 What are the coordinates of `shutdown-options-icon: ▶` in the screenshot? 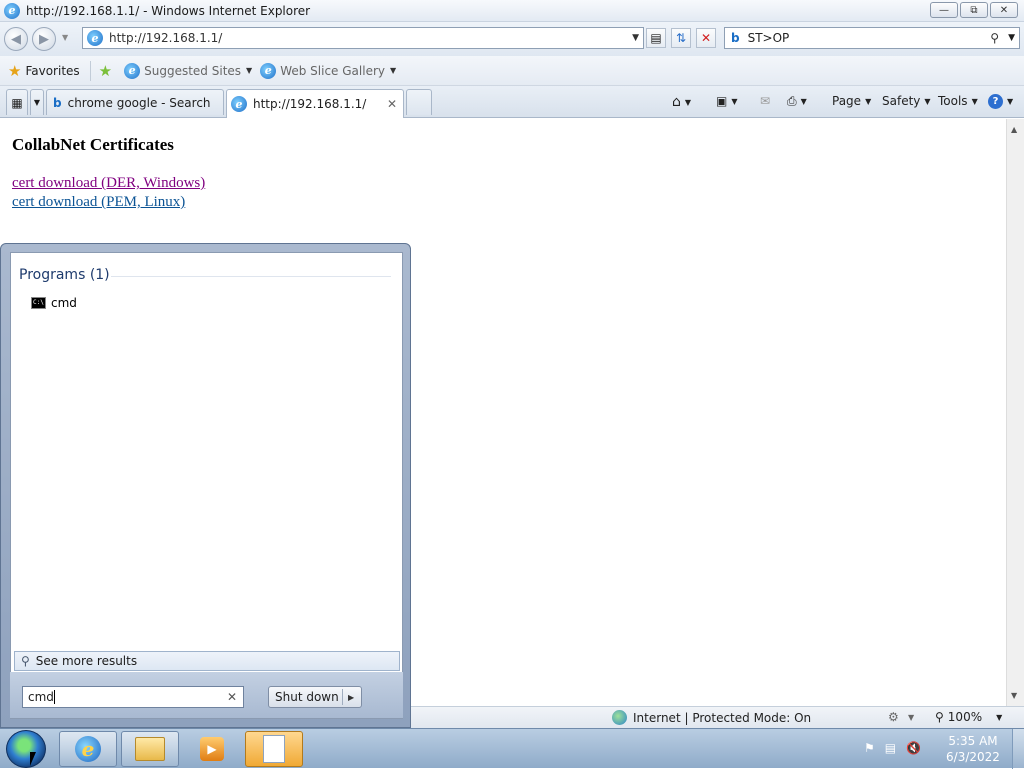 It's located at (351, 697).